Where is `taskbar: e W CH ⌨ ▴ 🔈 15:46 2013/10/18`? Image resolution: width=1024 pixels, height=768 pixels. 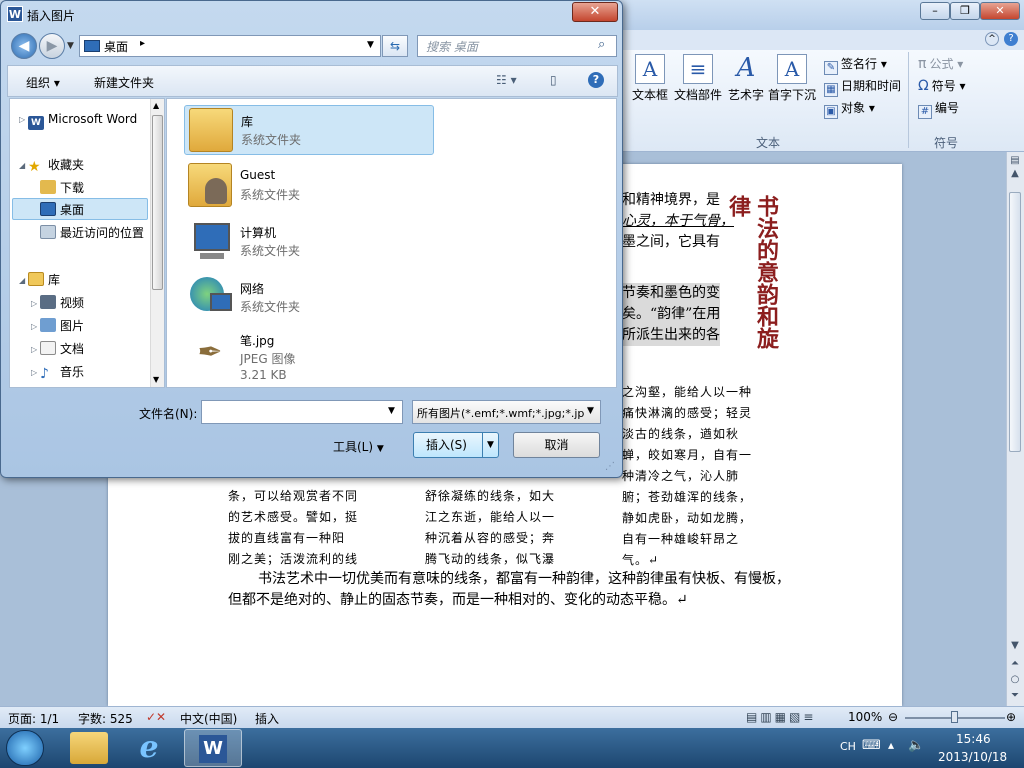 taskbar: e W CH ⌨ ▴ 🔈 15:46 2013/10/18 is located at coordinates (512, 748).